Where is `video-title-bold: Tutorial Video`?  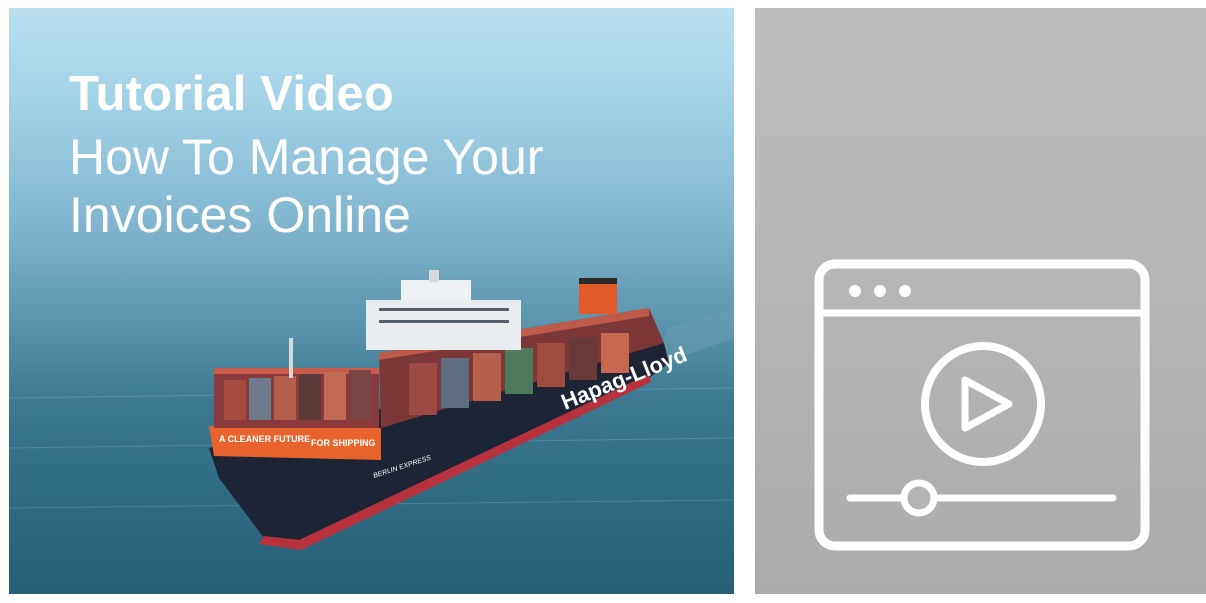
video-title-bold: Tutorial Video is located at coordinates (231, 94).